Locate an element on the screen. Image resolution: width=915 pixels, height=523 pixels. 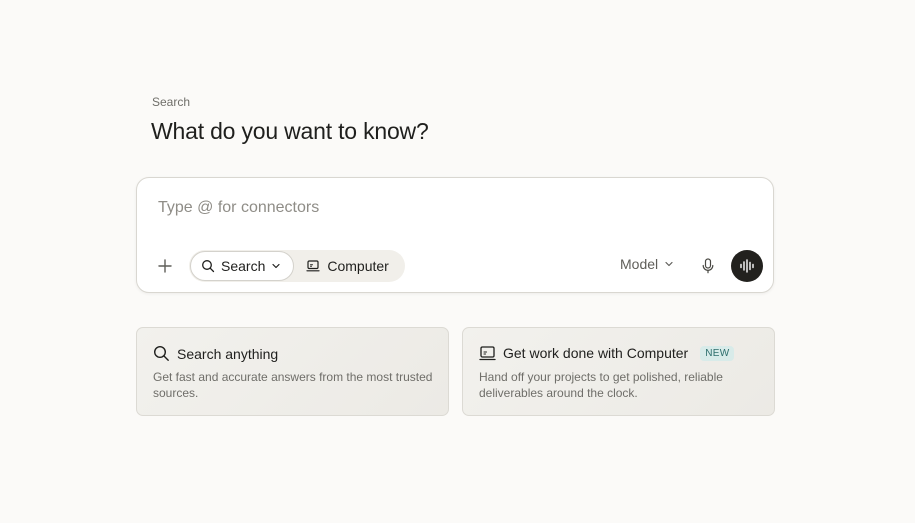
attach-button is located at coordinates (165, 266).